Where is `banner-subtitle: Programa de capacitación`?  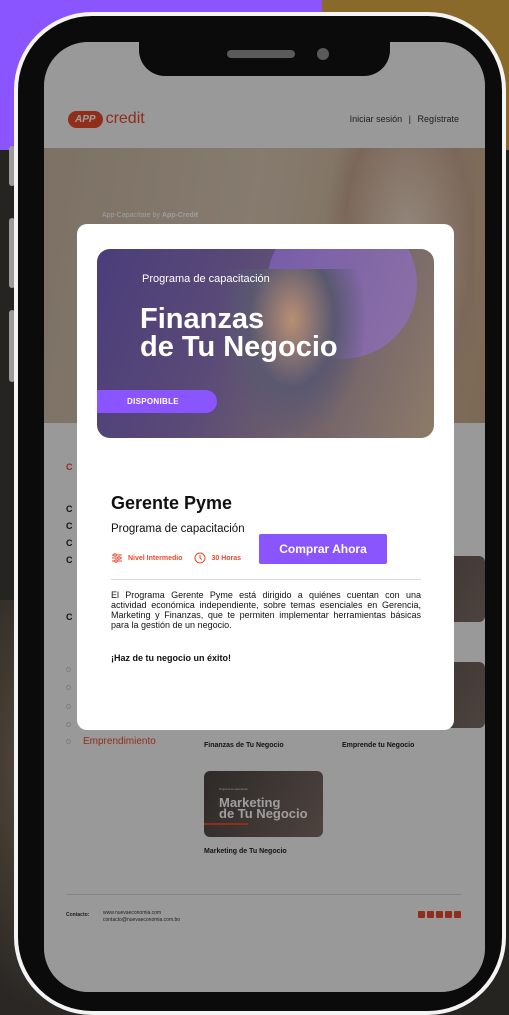
banner-subtitle: Programa de capacitación is located at coordinates (206, 279).